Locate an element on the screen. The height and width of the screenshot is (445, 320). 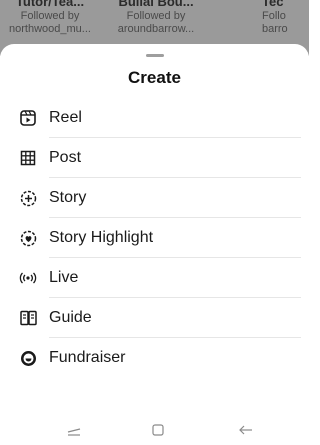
menu-item-story-highlight: Story Highlight is located at coordinates (154, 238).